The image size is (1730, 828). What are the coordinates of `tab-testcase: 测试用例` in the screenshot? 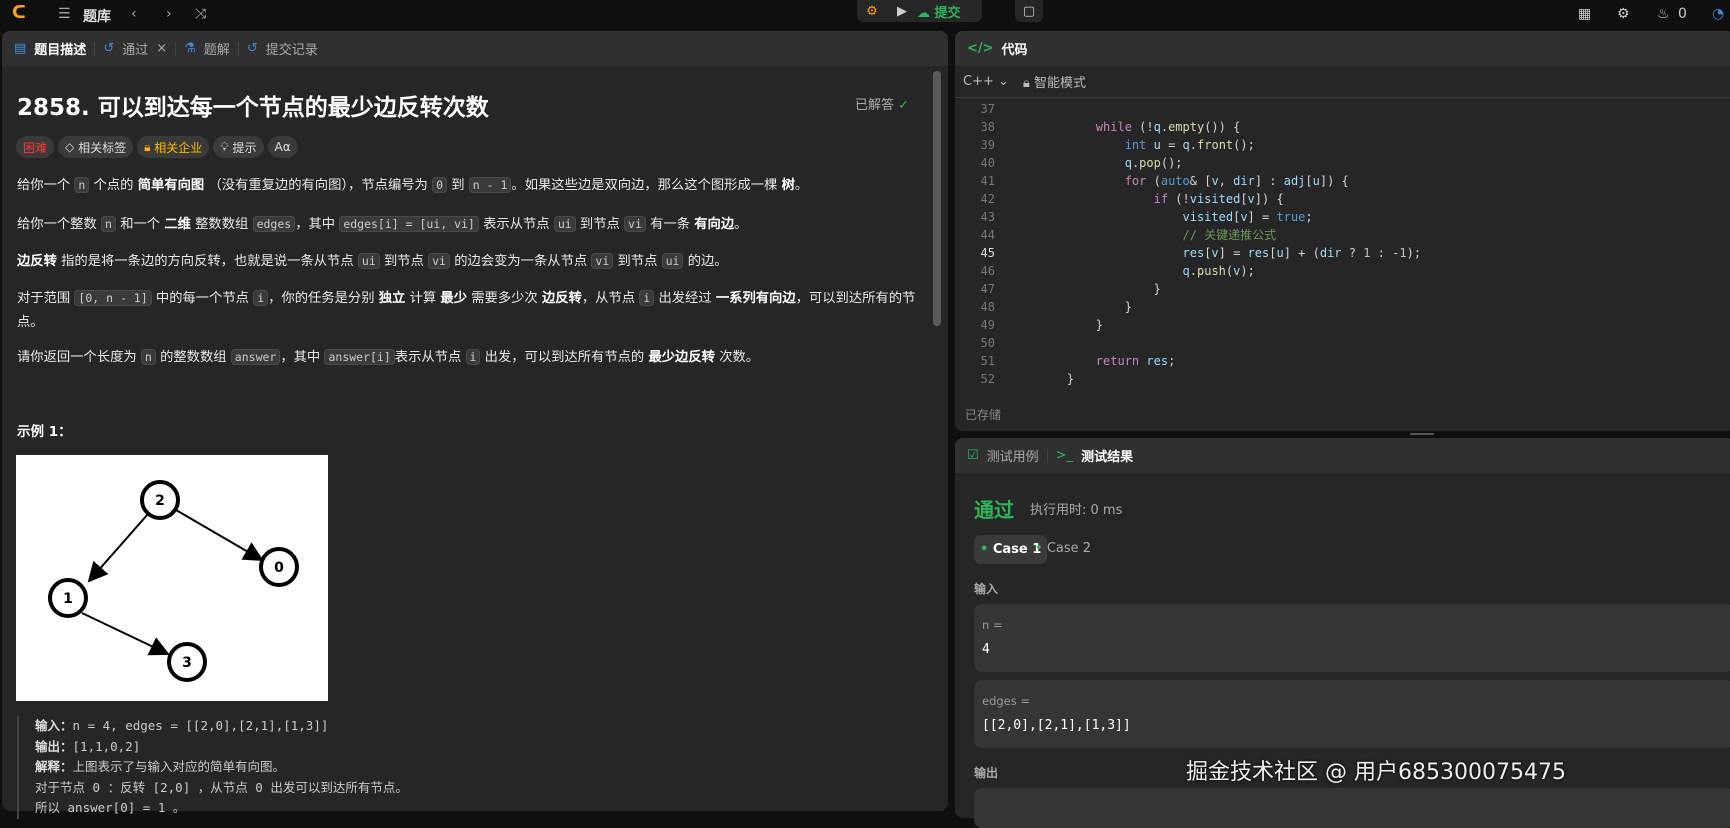 It's located at (1013, 455).